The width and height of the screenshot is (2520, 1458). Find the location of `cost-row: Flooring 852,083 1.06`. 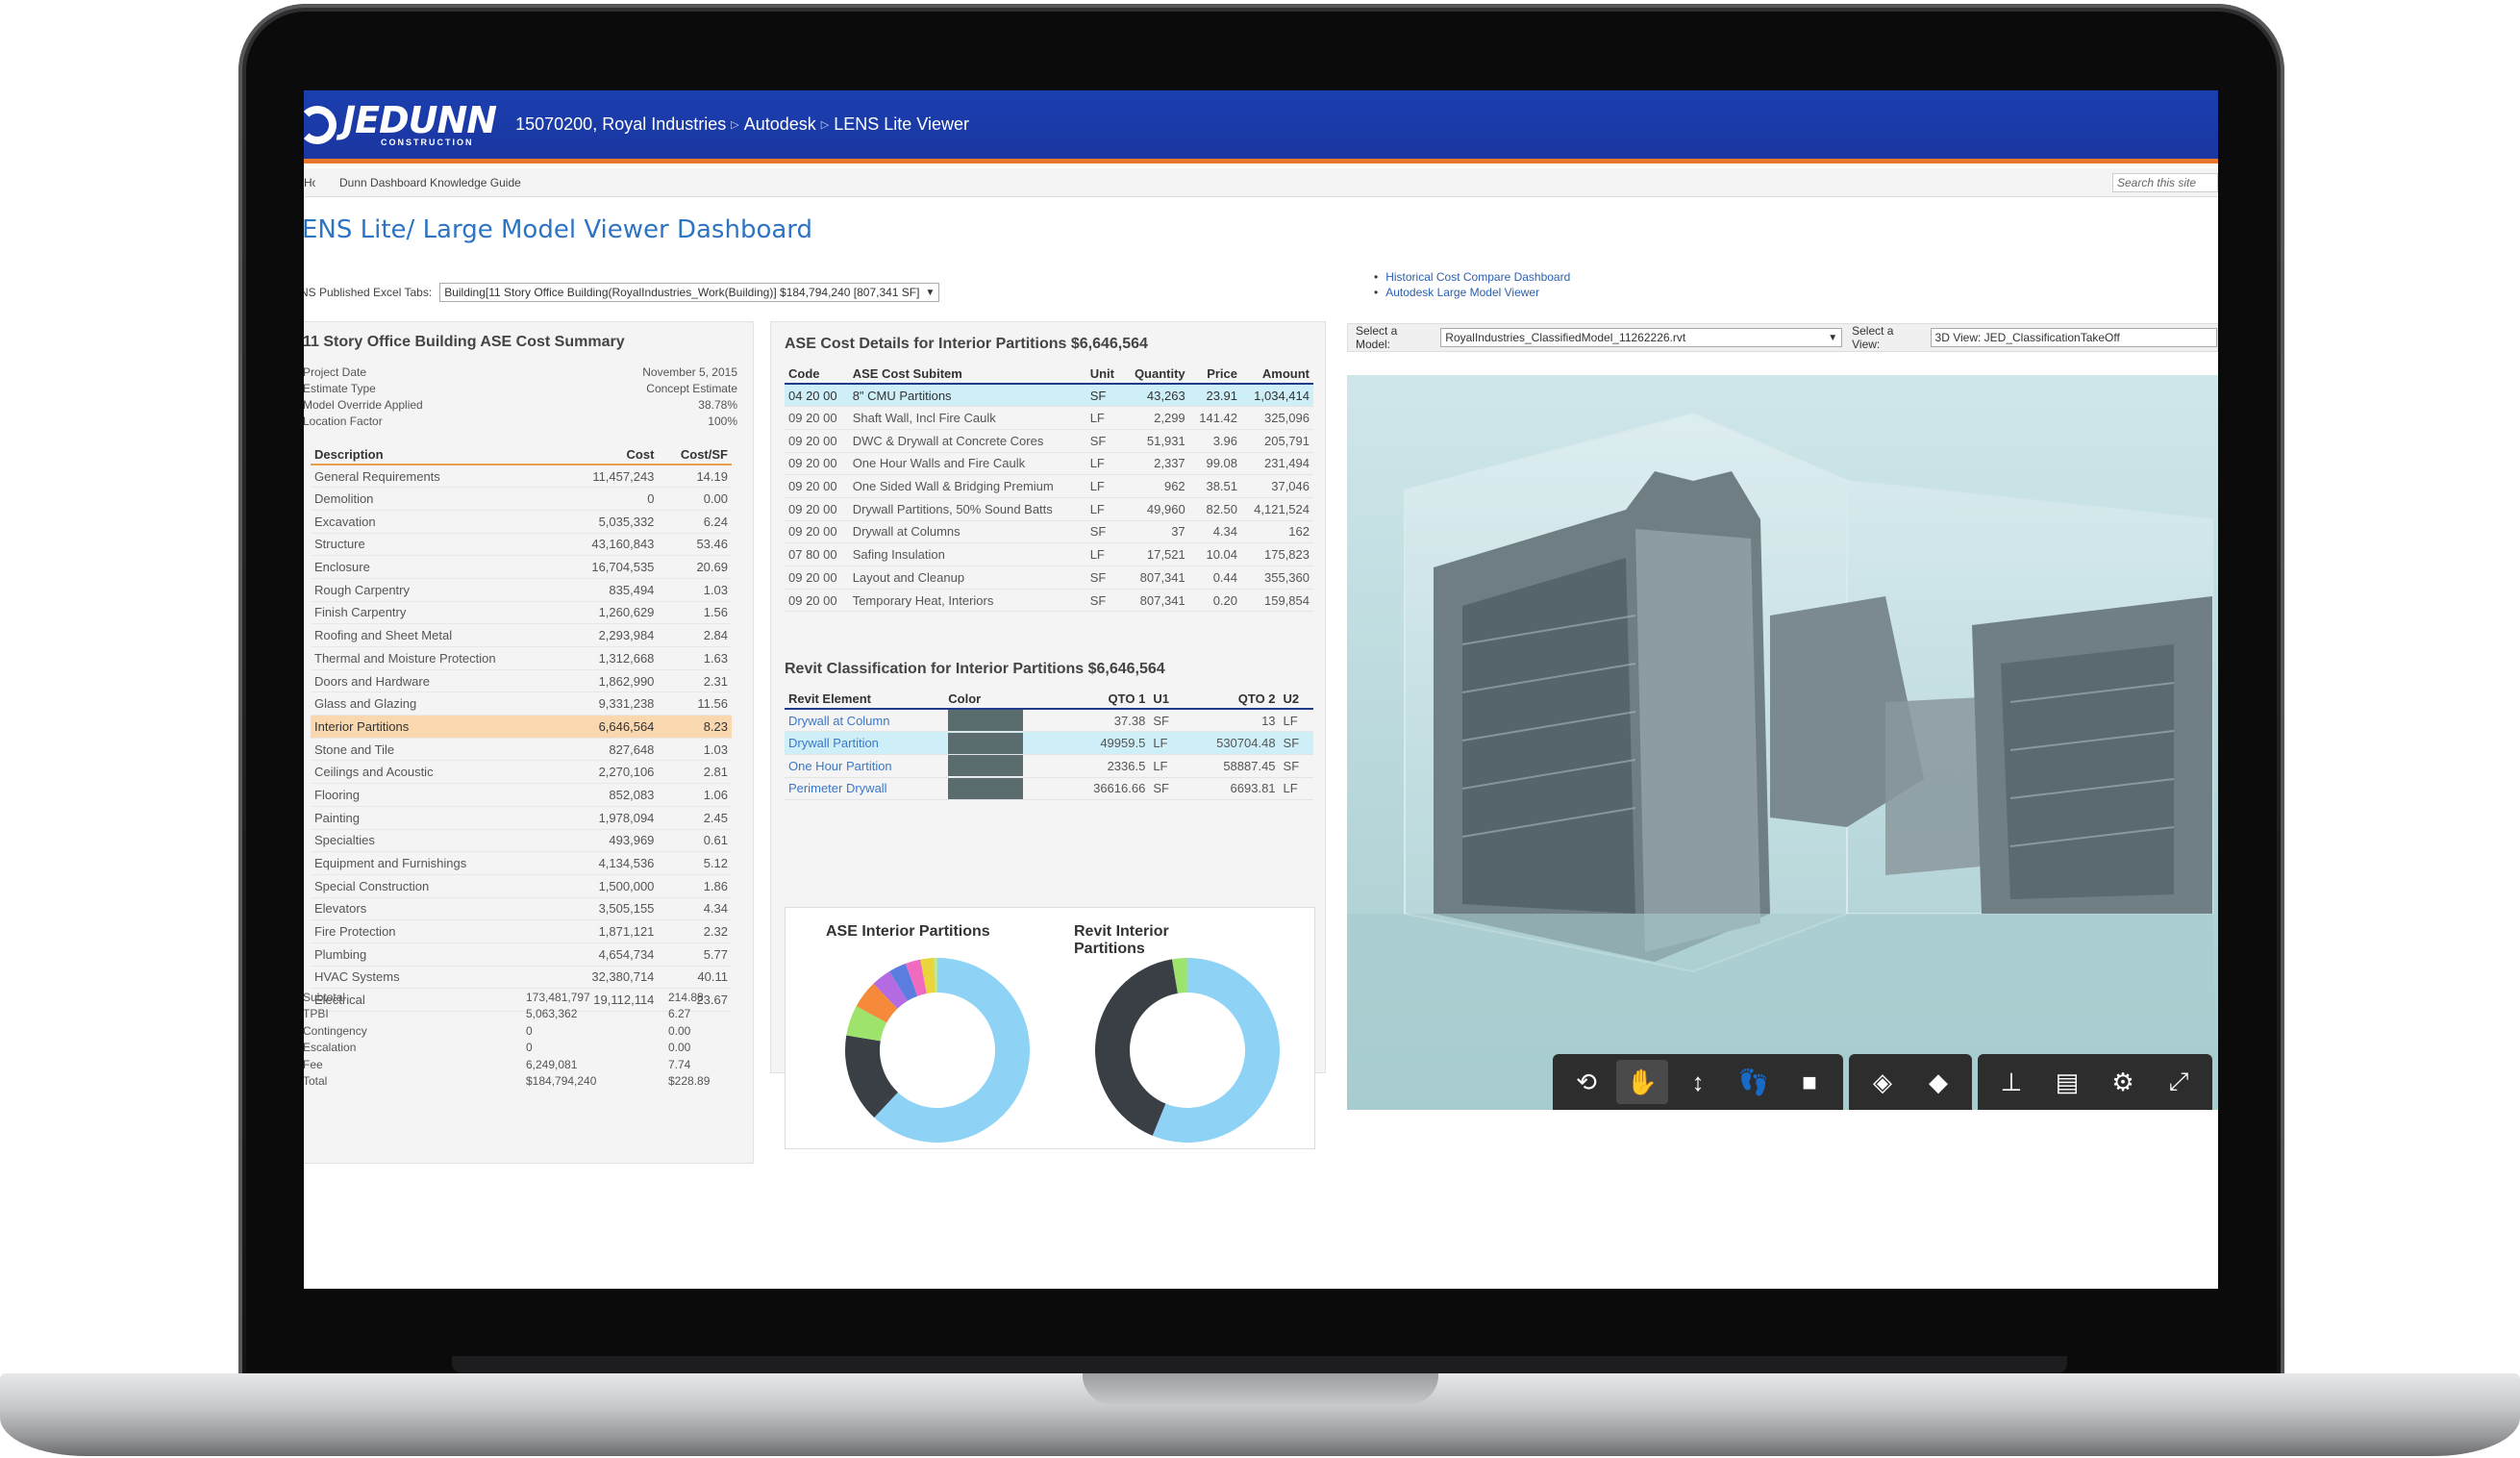

cost-row: Flooring 852,083 1.06 is located at coordinates (522, 795).